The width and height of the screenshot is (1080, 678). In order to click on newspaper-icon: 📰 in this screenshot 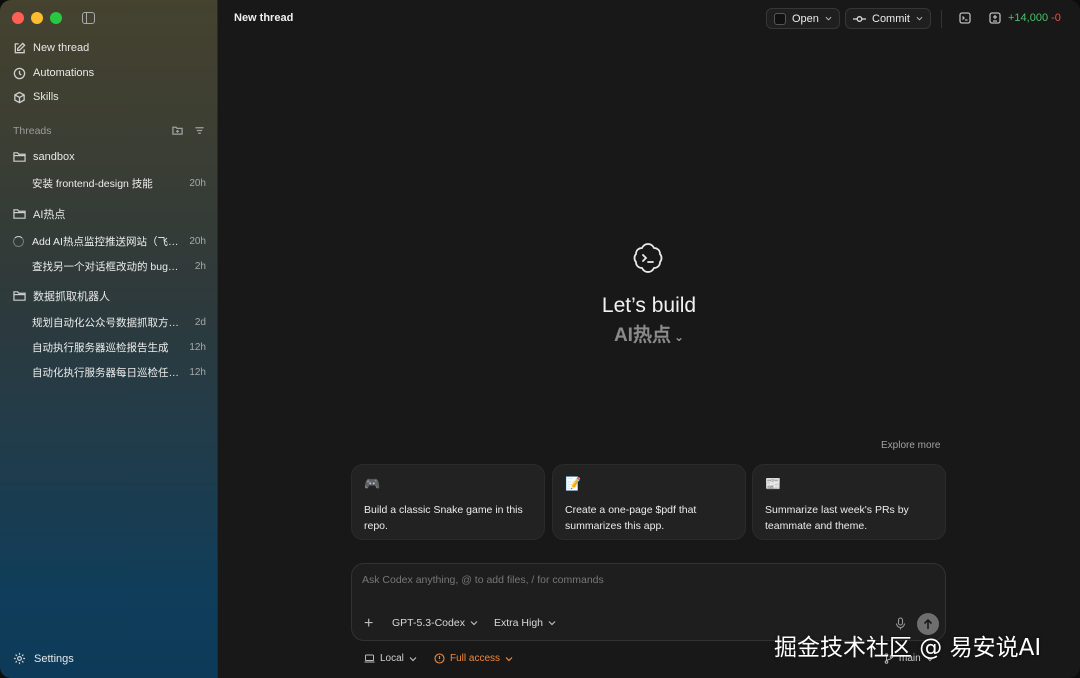, I will do `click(773, 483)`.